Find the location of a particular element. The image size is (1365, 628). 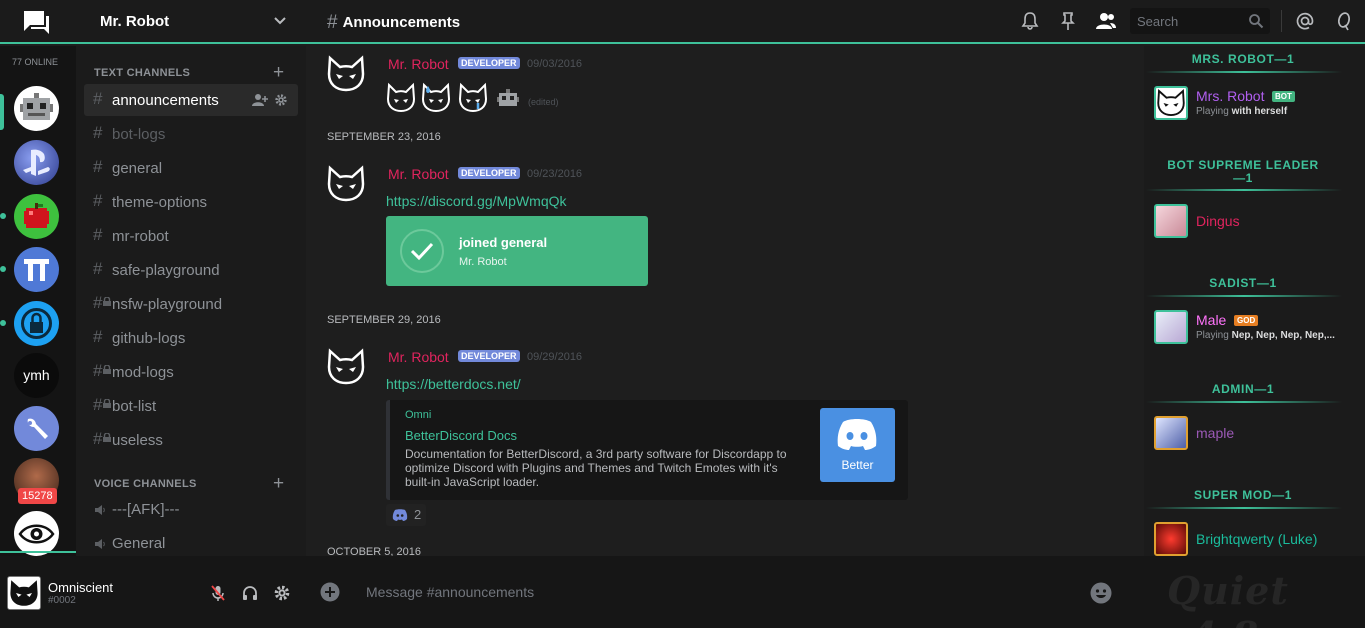

channel-label: bot-logs is located at coordinates (139, 134).